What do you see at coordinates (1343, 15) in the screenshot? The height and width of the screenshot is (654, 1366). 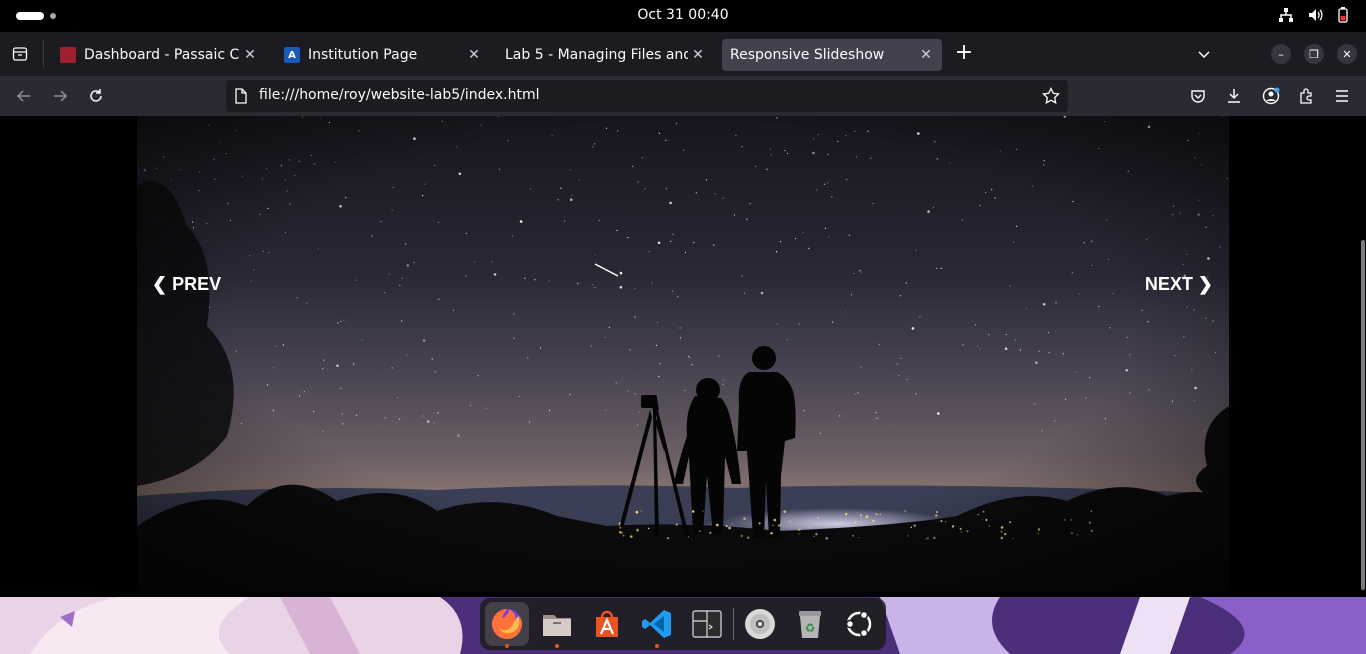 I see `battery-icon` at bounding box center [1343, 15].